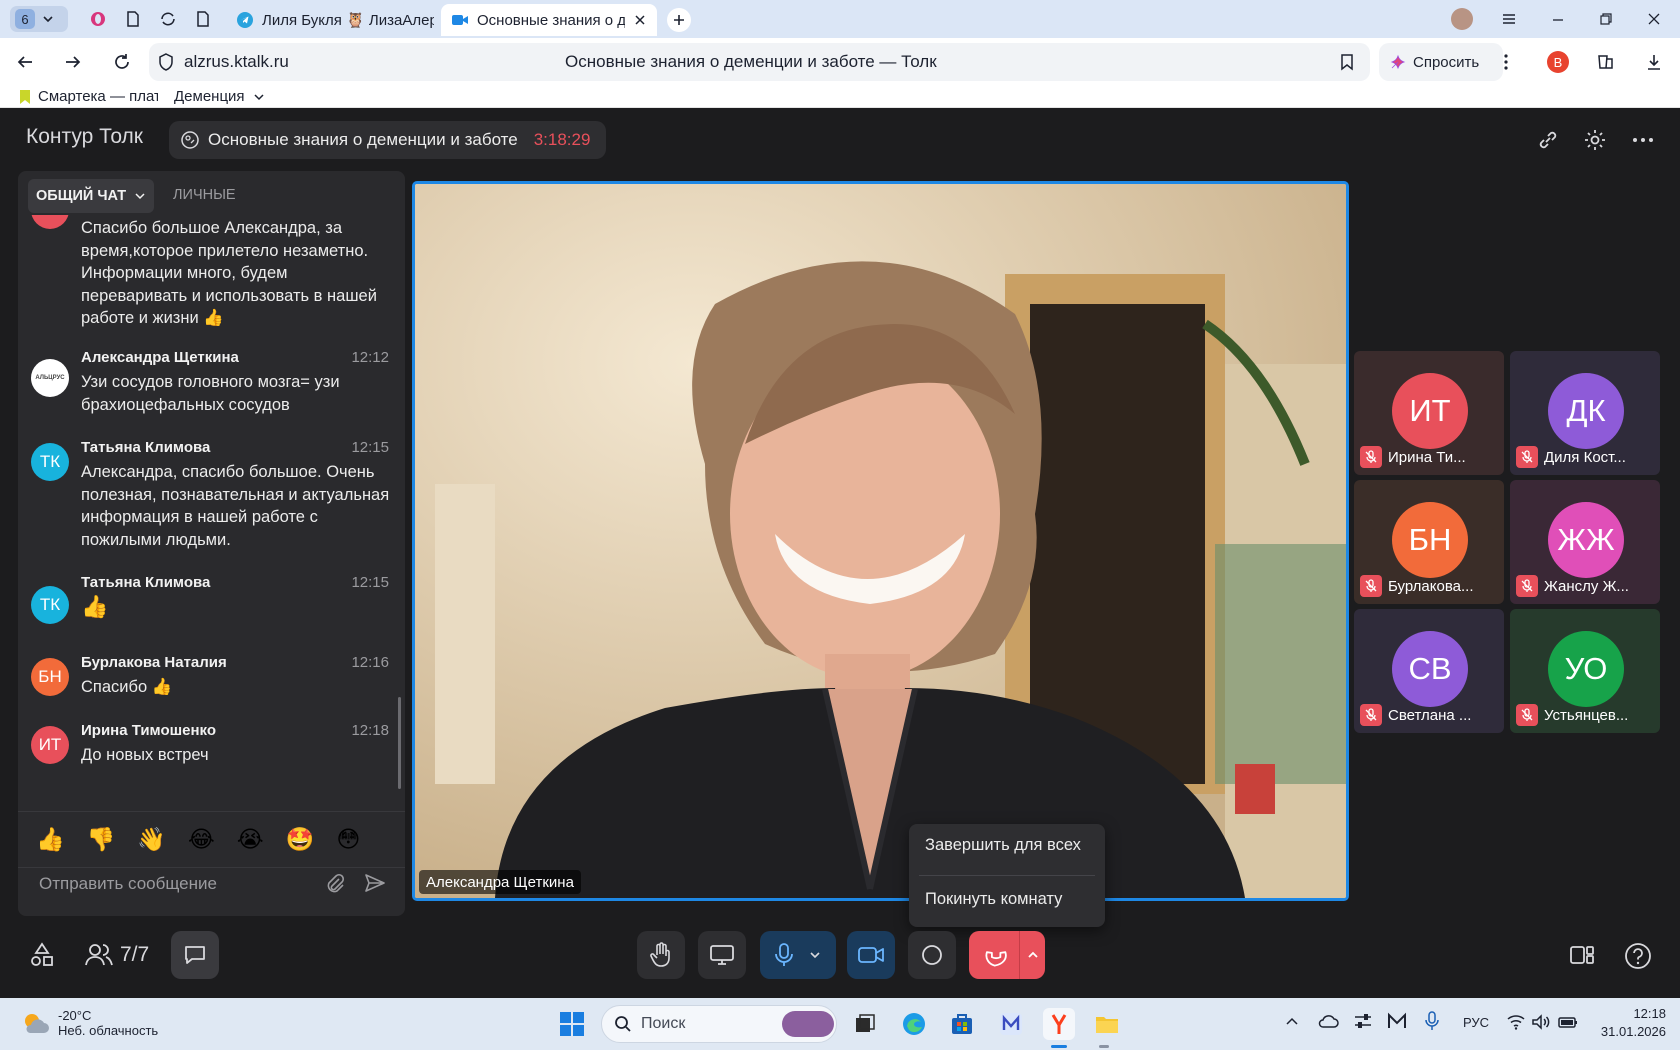  Describe the element at coordinates (1595, 140) in the screenshot. I see `settings-gear-icon` at that location.